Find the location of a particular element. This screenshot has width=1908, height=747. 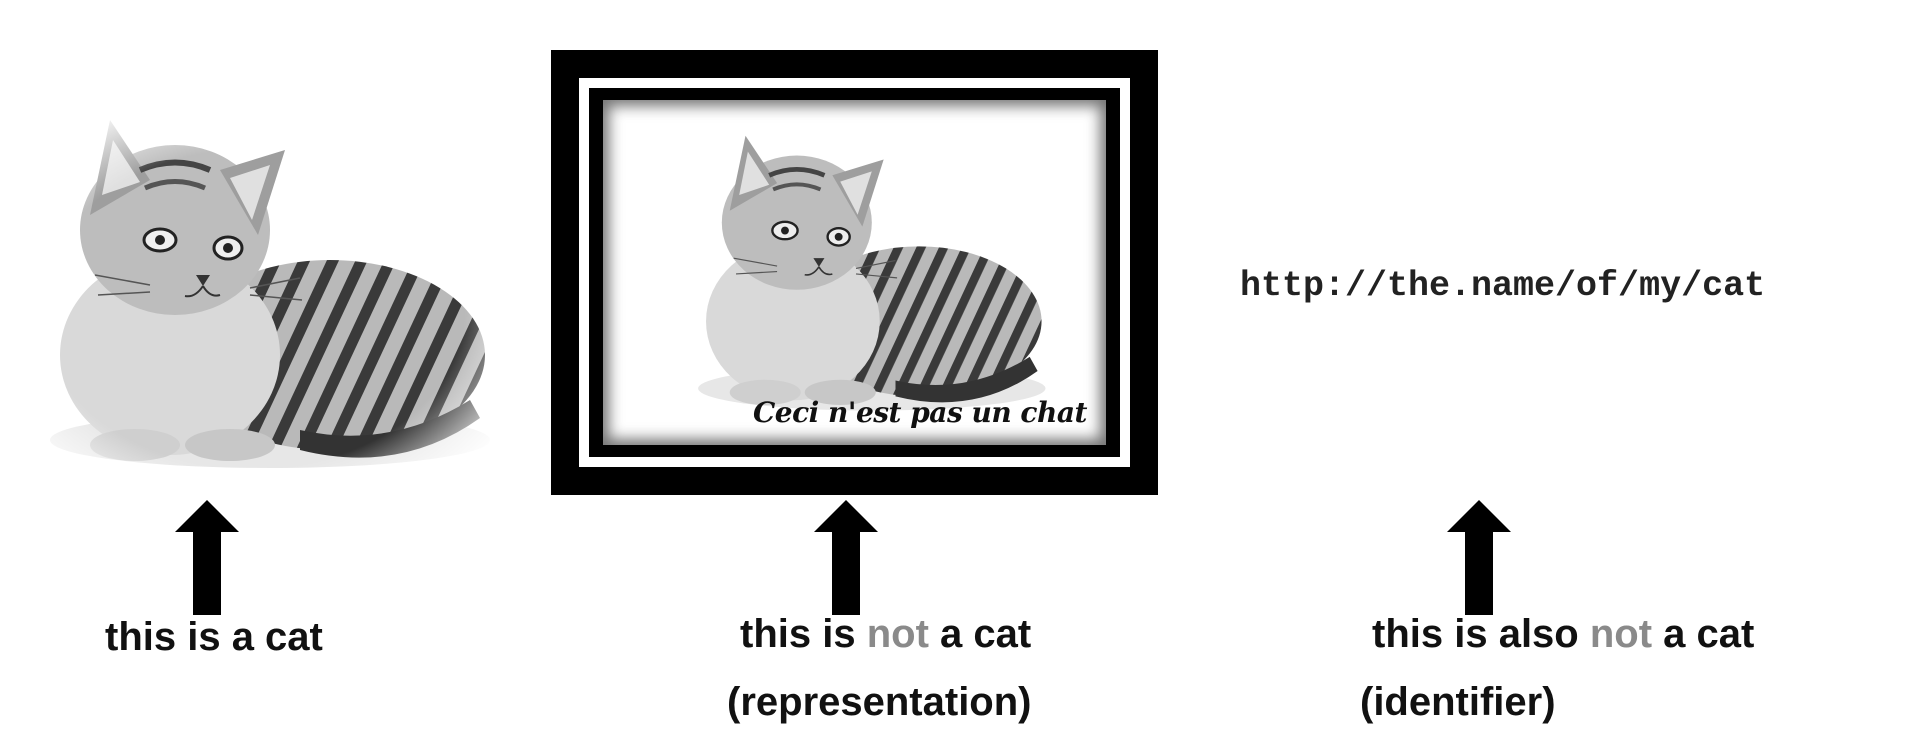

label-prefix: this is also is located at coordinates (1481, 634).